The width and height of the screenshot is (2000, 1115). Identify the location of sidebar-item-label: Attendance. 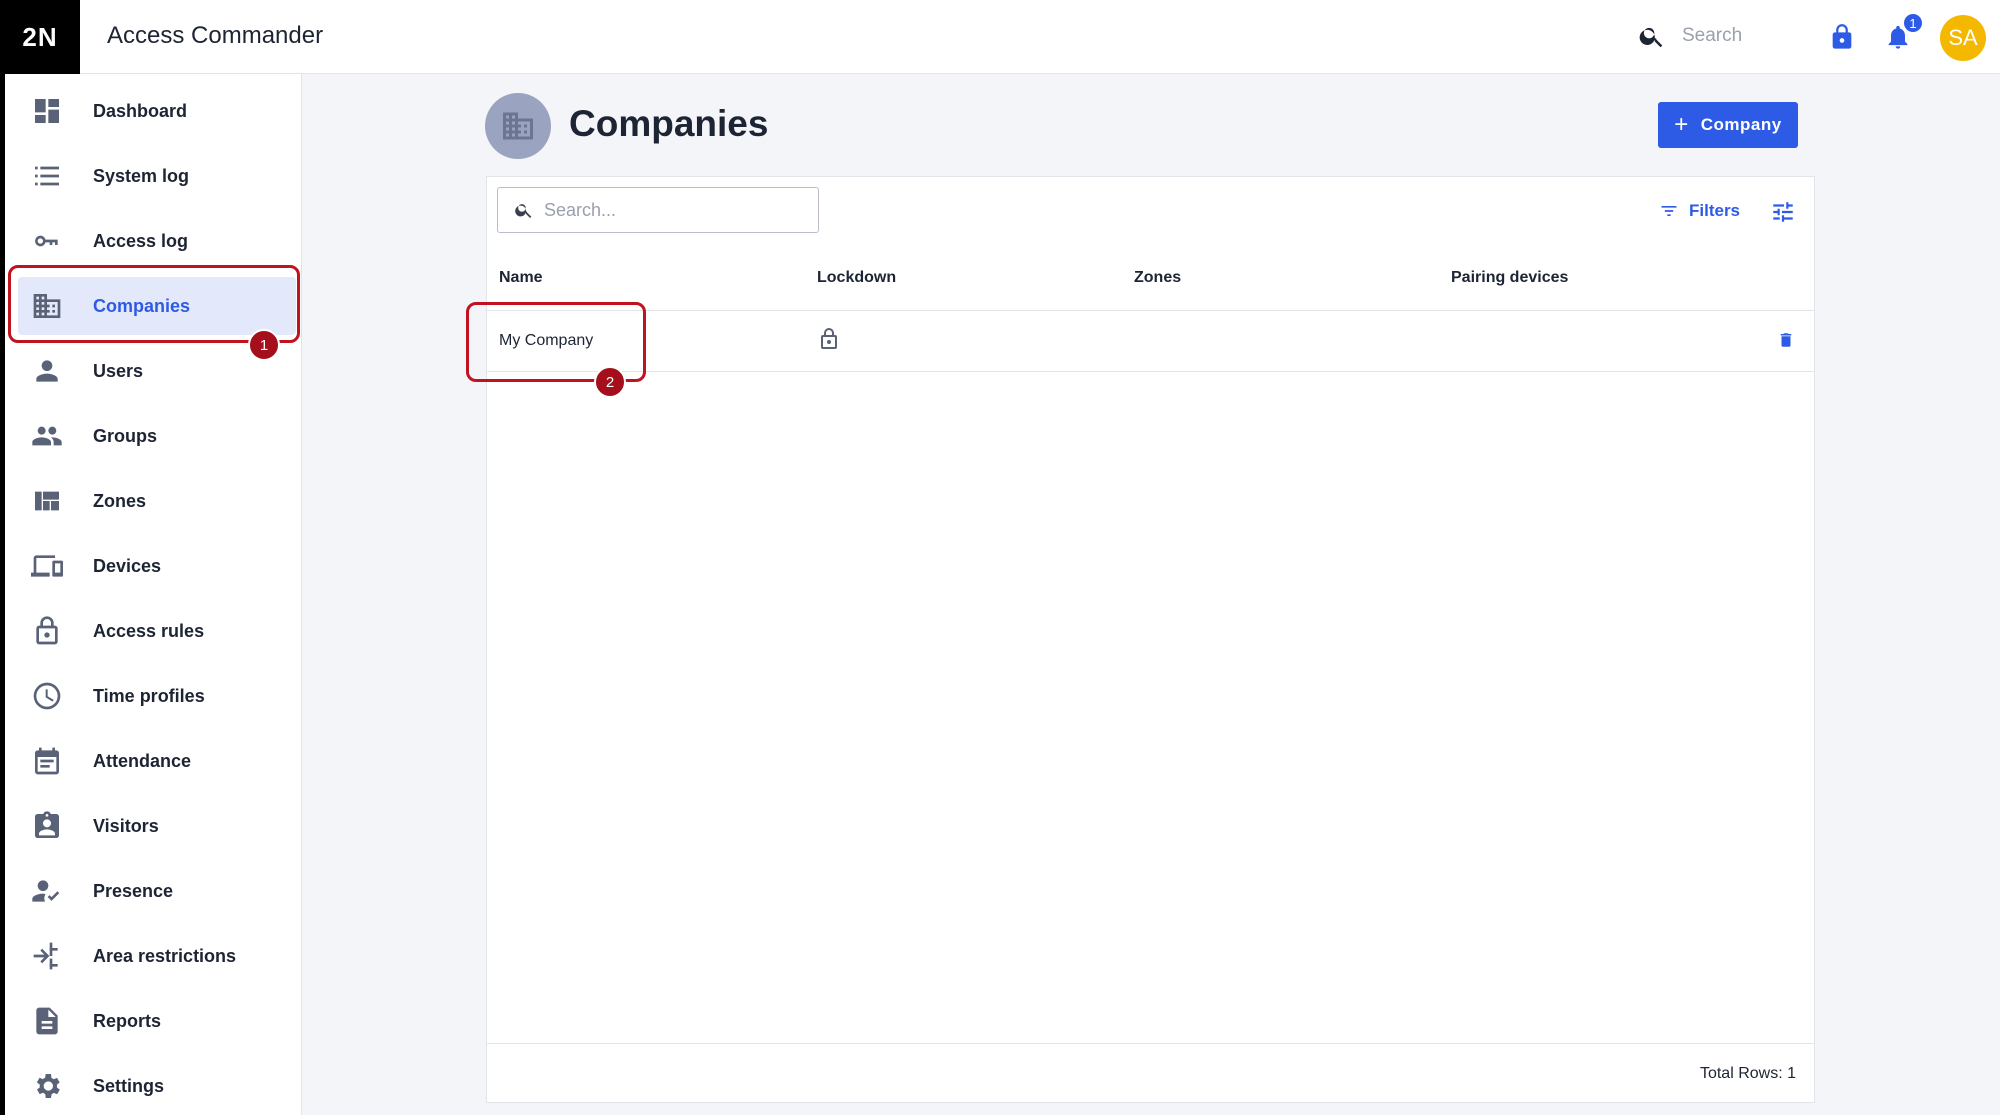
(142, 760).